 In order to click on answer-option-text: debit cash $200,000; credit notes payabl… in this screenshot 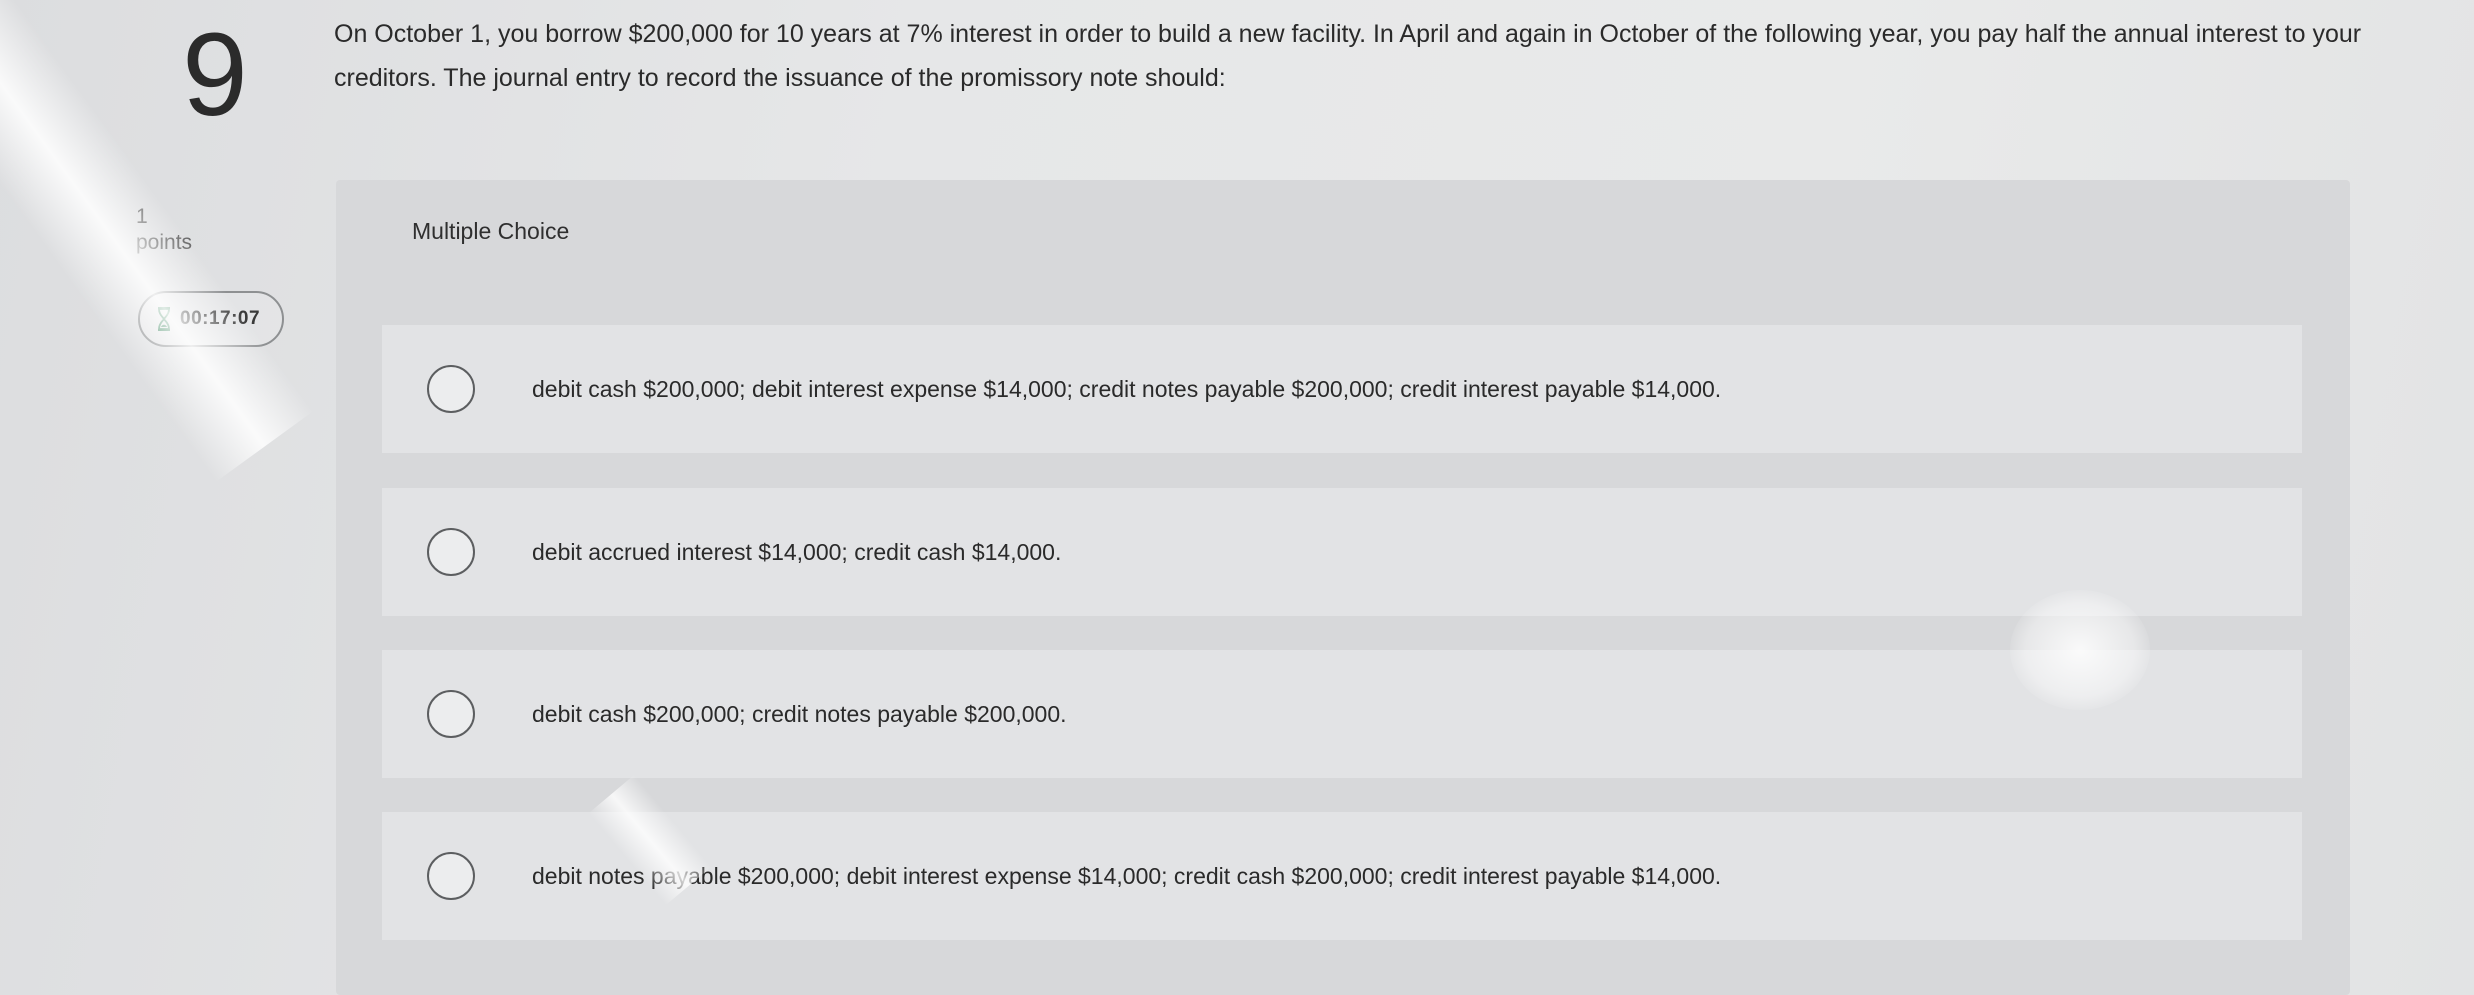, I will do `click(799, 713)`.